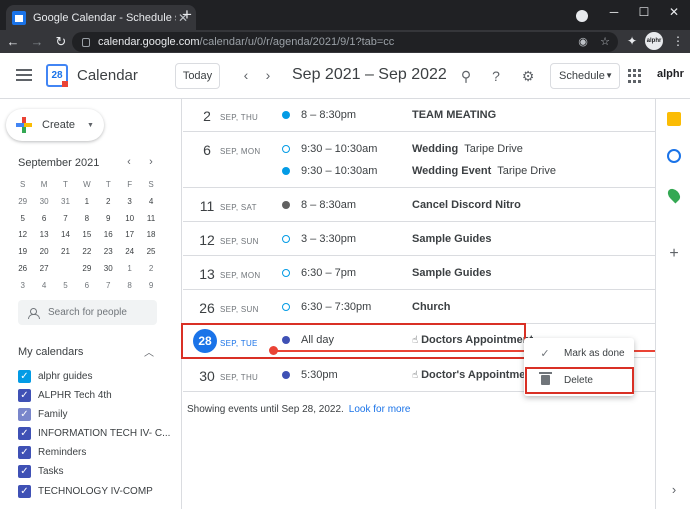 This screenshot has height=509, width=690. What do you see at coordinates (129, 252) in the screenshot?
I see `mini-calendar-day: 24` at bounding box center [129, 252].